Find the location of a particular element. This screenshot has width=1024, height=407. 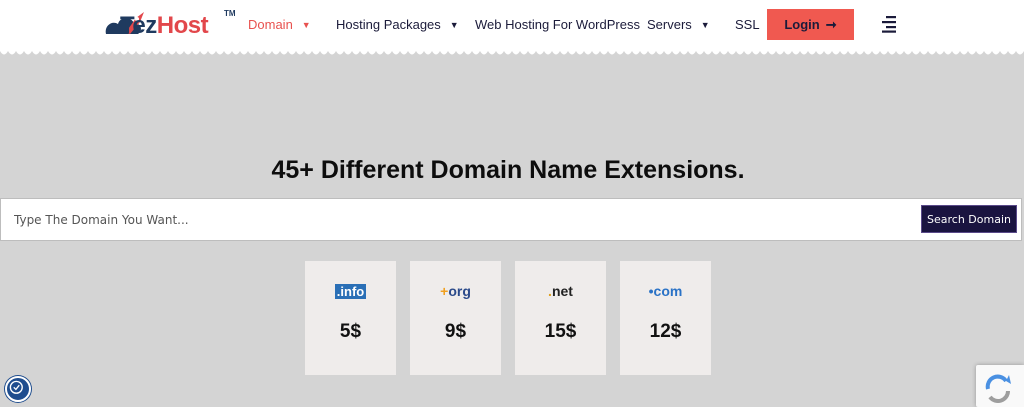

login-button: Login ➞ is located at coordinates (810, 24).